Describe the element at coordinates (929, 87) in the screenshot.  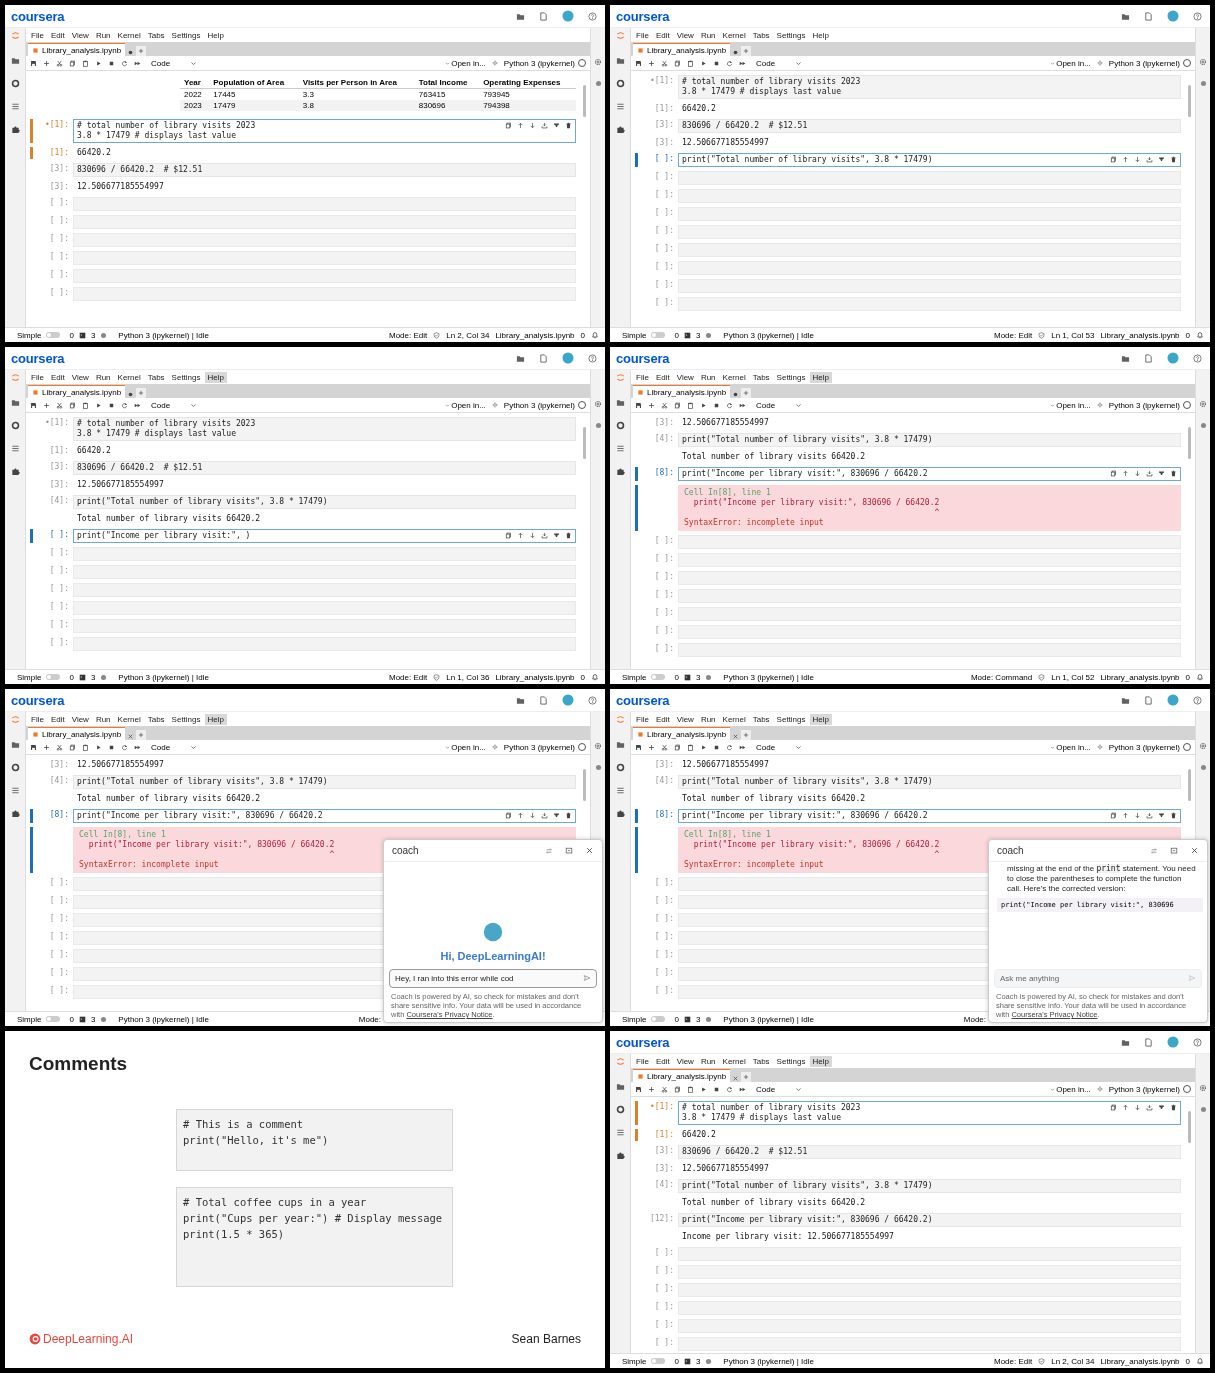
I see `code-cell: # total number of library visits 2023 3.8 * 17479 # displays last value` at that location.